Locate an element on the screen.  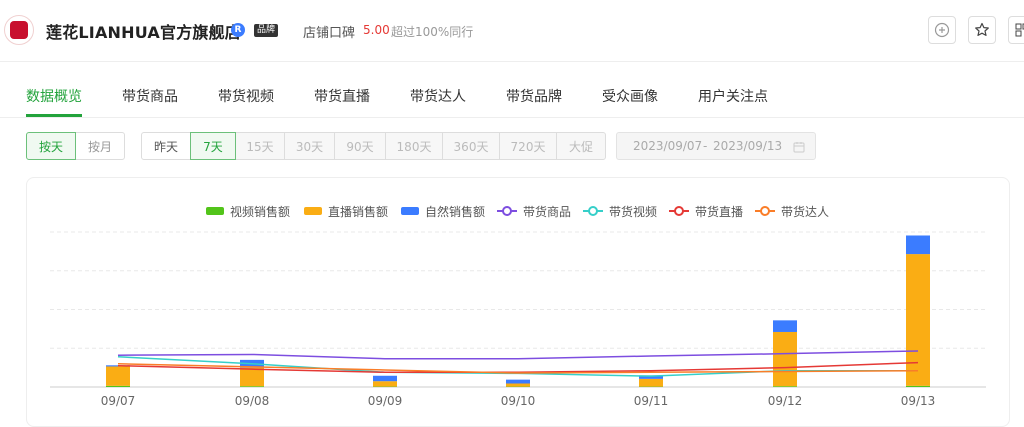
period-7d-button: 7天 is located at coordinates (213, 146).